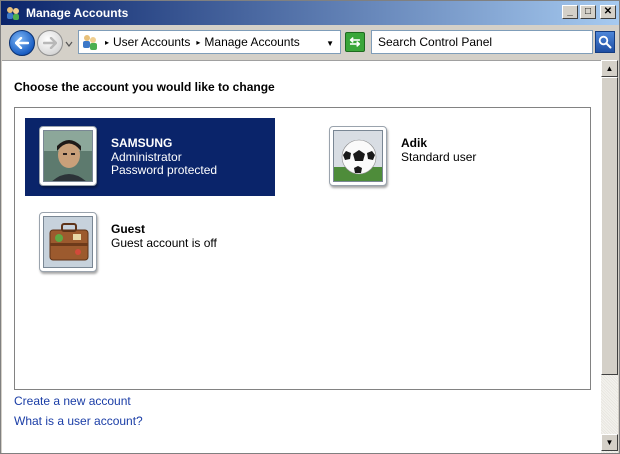 The image size is (620, 454). I want to click on account-status: Password protected, so click(164, 170).